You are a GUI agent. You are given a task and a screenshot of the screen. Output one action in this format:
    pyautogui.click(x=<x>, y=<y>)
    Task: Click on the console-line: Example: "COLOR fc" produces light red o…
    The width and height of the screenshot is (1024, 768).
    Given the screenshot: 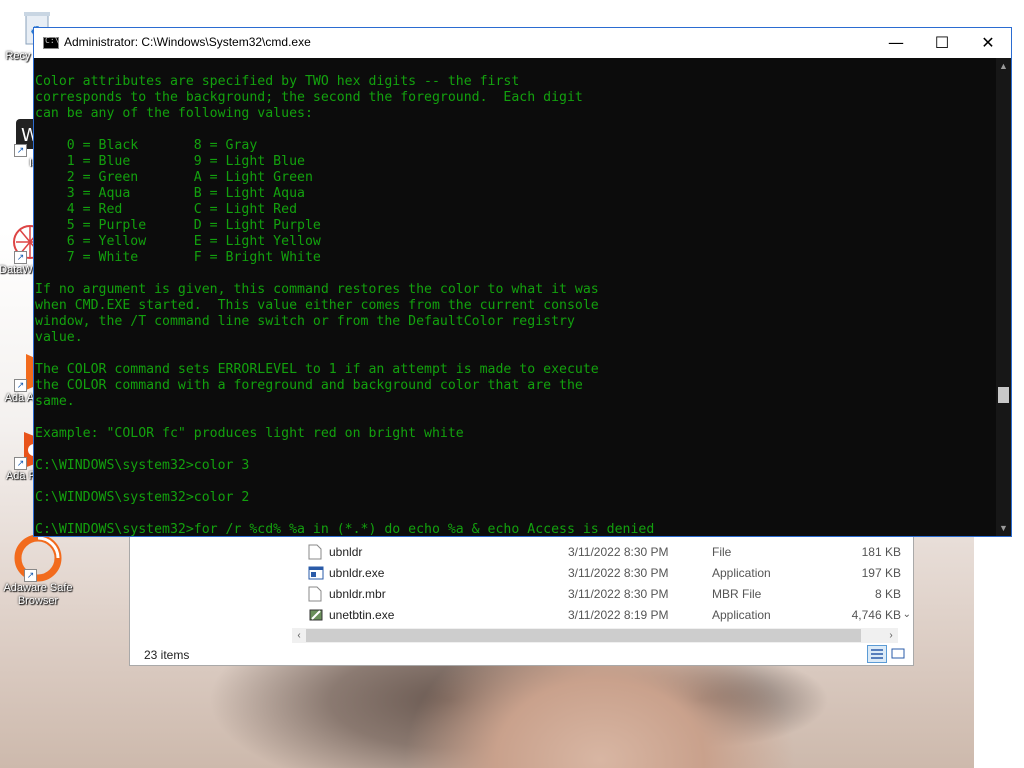 What is the action you would take?
    pyautogui.click(x=249, y=433)
    